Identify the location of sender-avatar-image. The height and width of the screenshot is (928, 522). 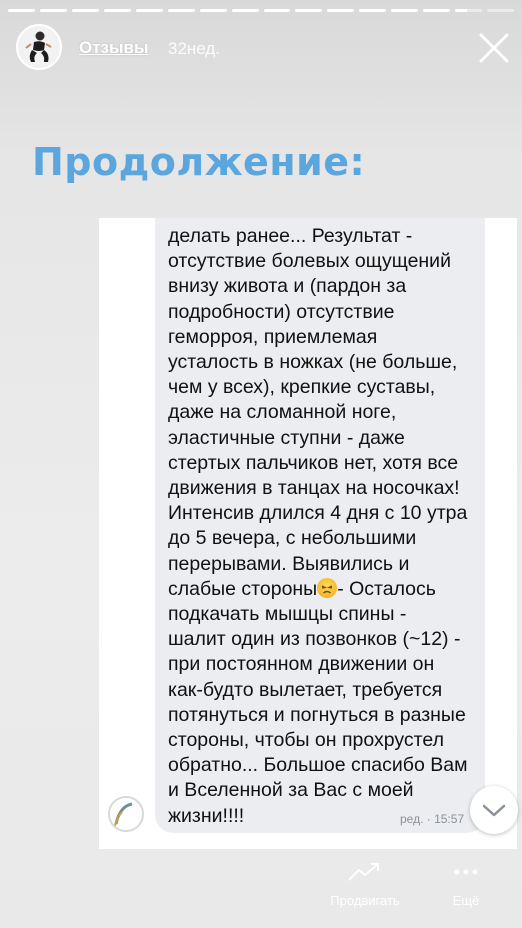
(126, 814).